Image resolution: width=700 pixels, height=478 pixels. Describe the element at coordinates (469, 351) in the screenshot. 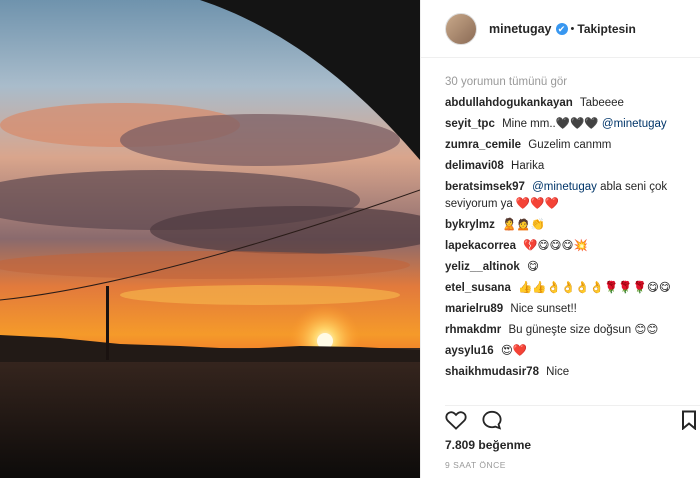

I see `comment-username: aysylu16` at that location.